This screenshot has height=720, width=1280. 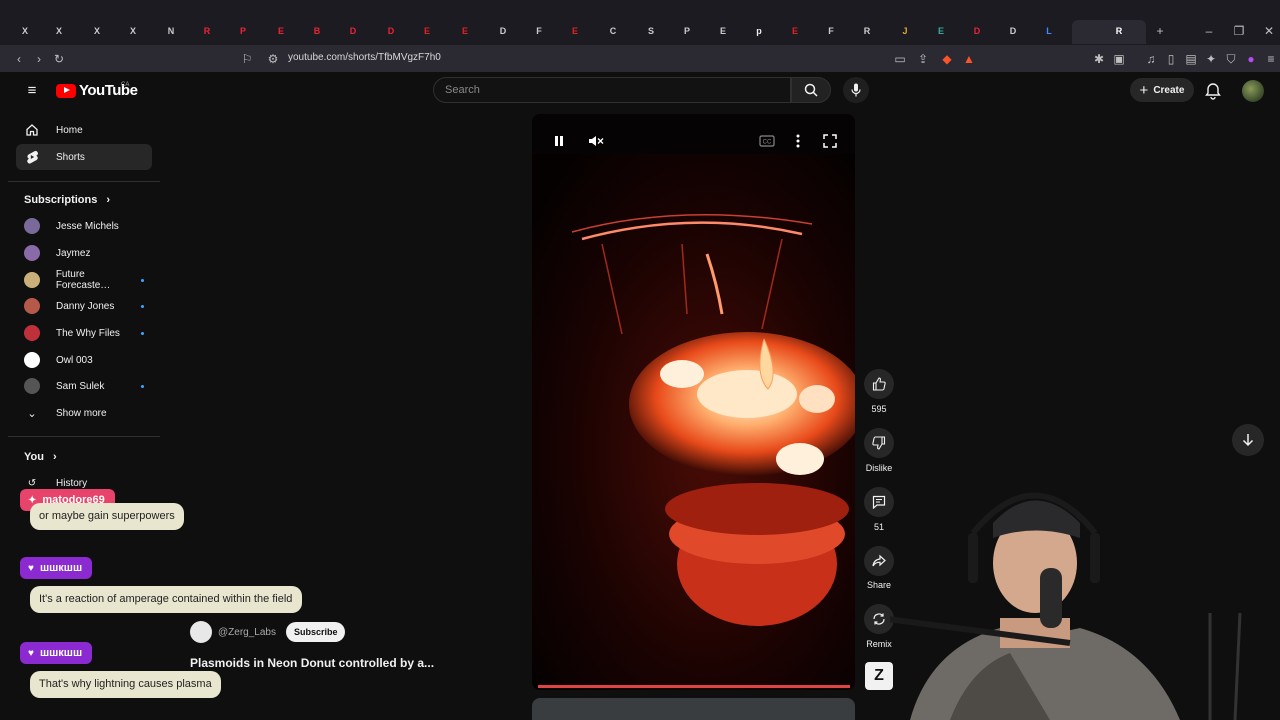 What do you see at coordinates (900, 59) in the screenshot?
I see `cast-icon: ▭` at bounding box center [900, 59].